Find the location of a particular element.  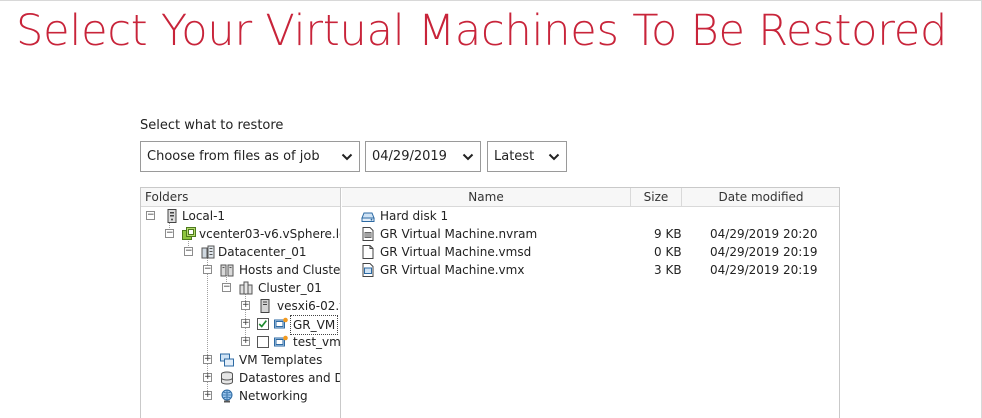

network-icon is located at coordinates (227, 396).